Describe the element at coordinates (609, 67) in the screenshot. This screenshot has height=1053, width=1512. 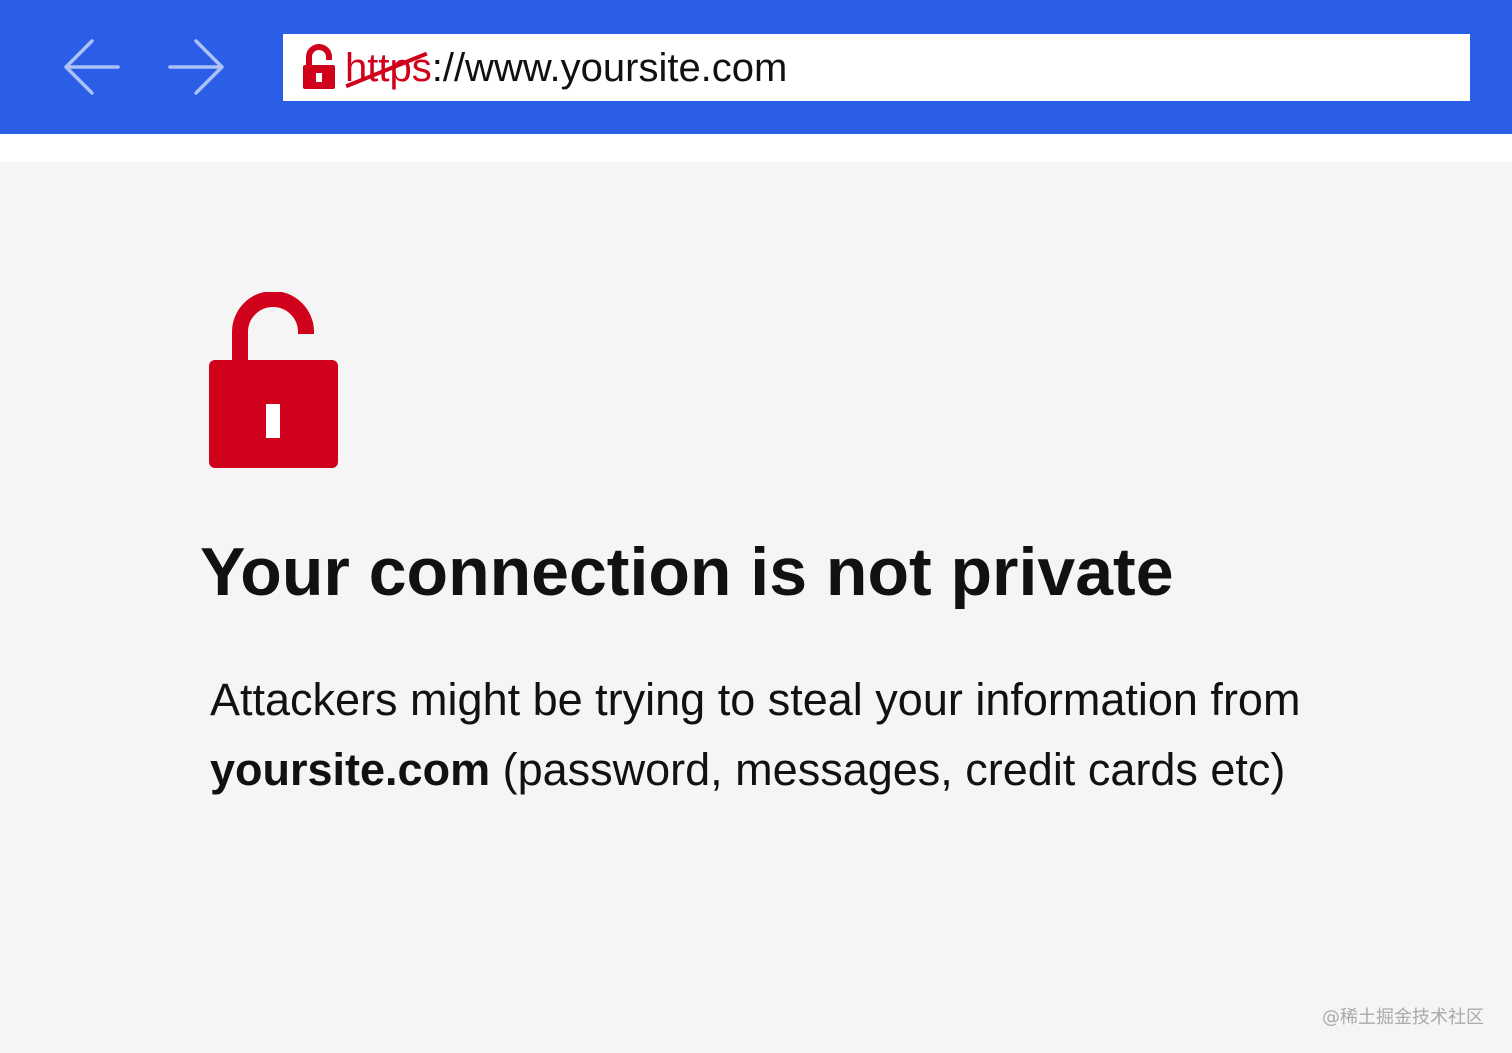
I see `url-host: ://www.yoursite.com` at that location.